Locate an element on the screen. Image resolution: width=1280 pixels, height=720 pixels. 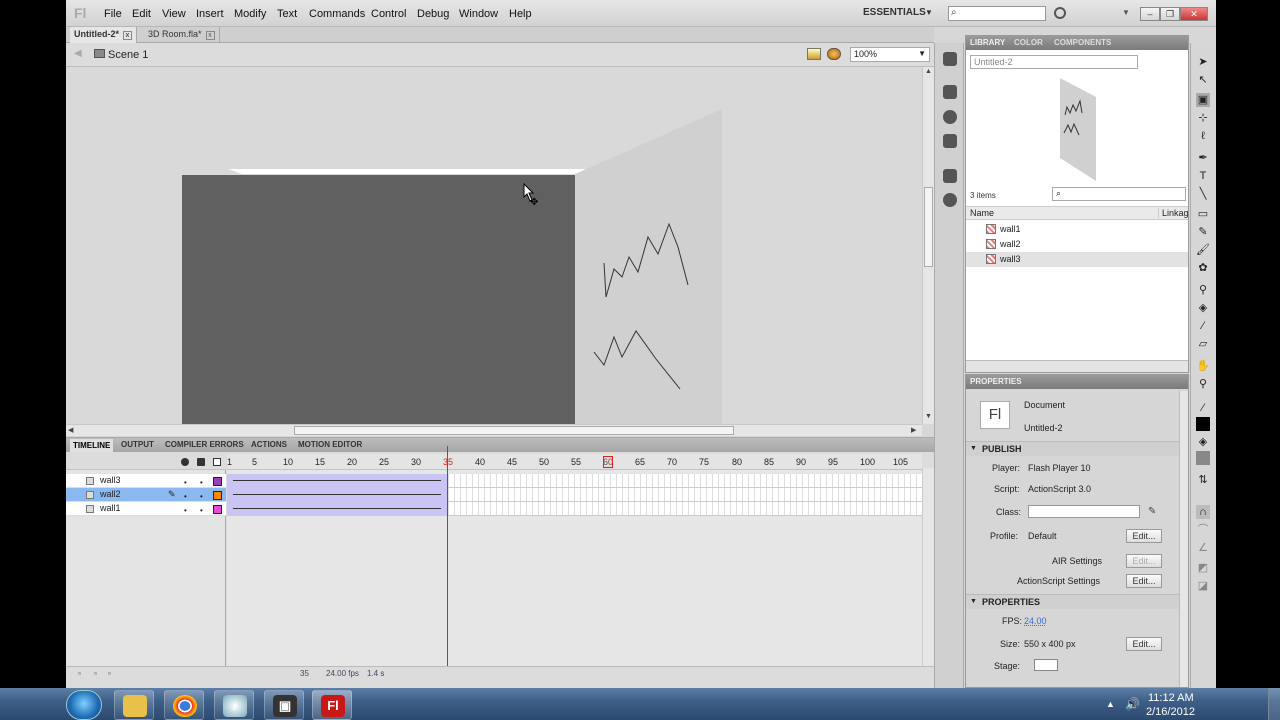
smooth-icon: ⌒ is located at coordinates (1203, 530).